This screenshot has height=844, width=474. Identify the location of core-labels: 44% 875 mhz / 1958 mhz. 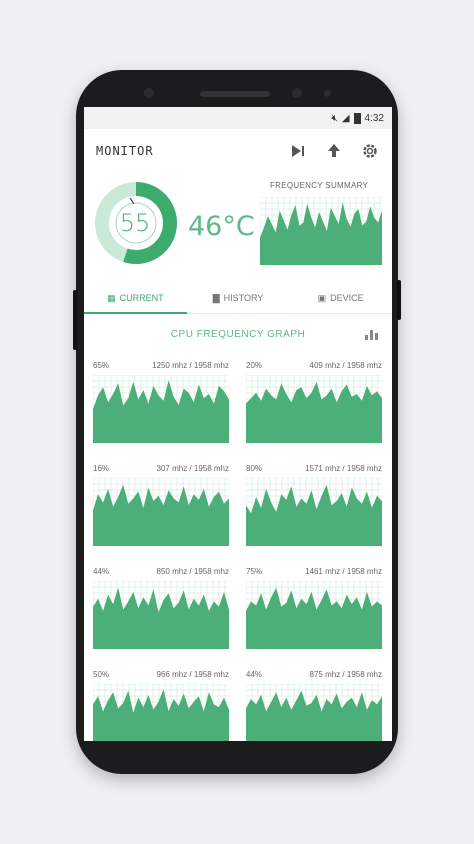
(314, 676).